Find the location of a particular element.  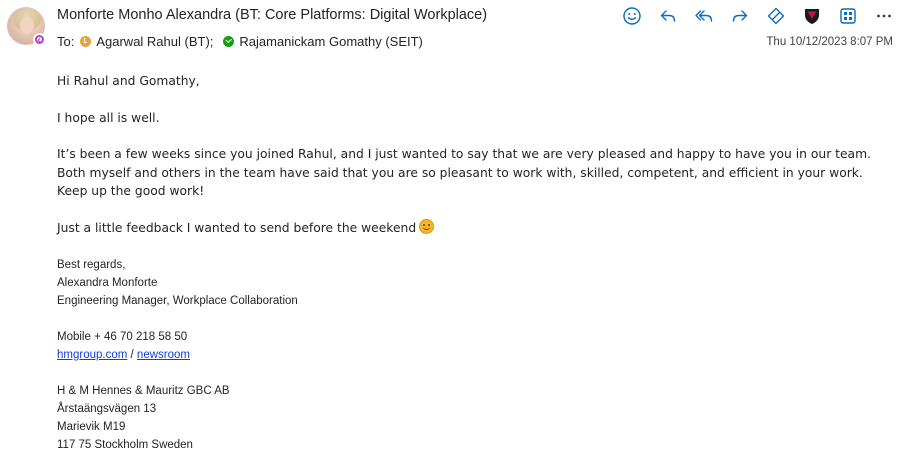

tag-button is located at coordinates (776, 16).